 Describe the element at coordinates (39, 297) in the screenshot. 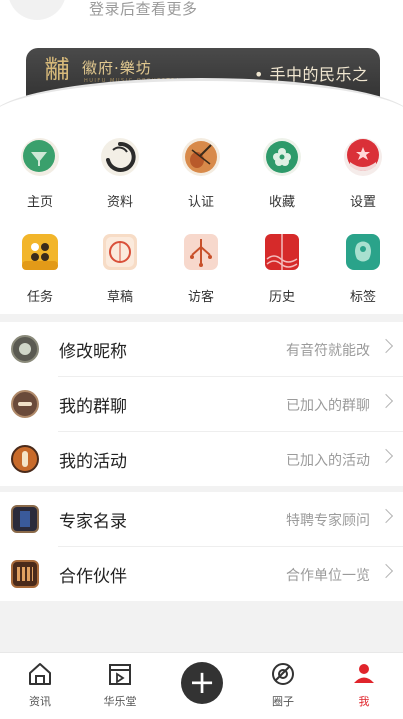

I see `grid-label: 任务` at that location.